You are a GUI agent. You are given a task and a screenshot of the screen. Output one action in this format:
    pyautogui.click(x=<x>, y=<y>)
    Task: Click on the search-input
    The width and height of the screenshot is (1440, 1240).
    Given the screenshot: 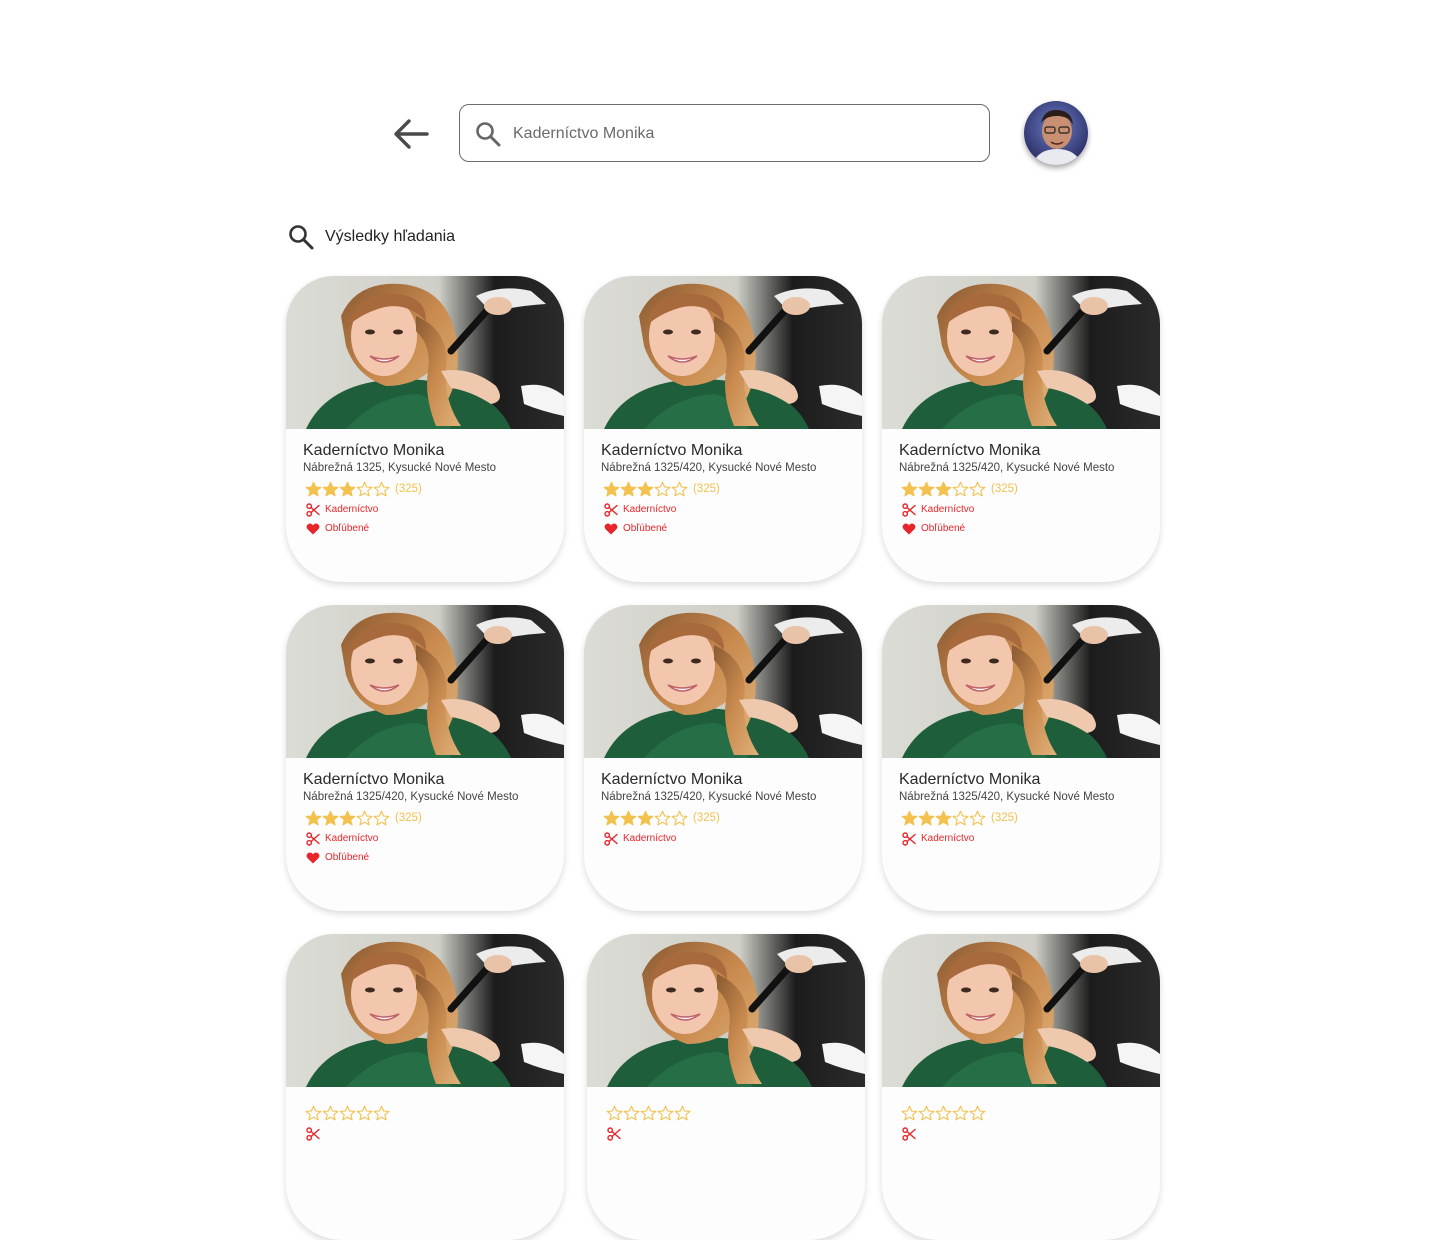 What is the action you would take?
    pyautogui.click(x=743, y=134)
    